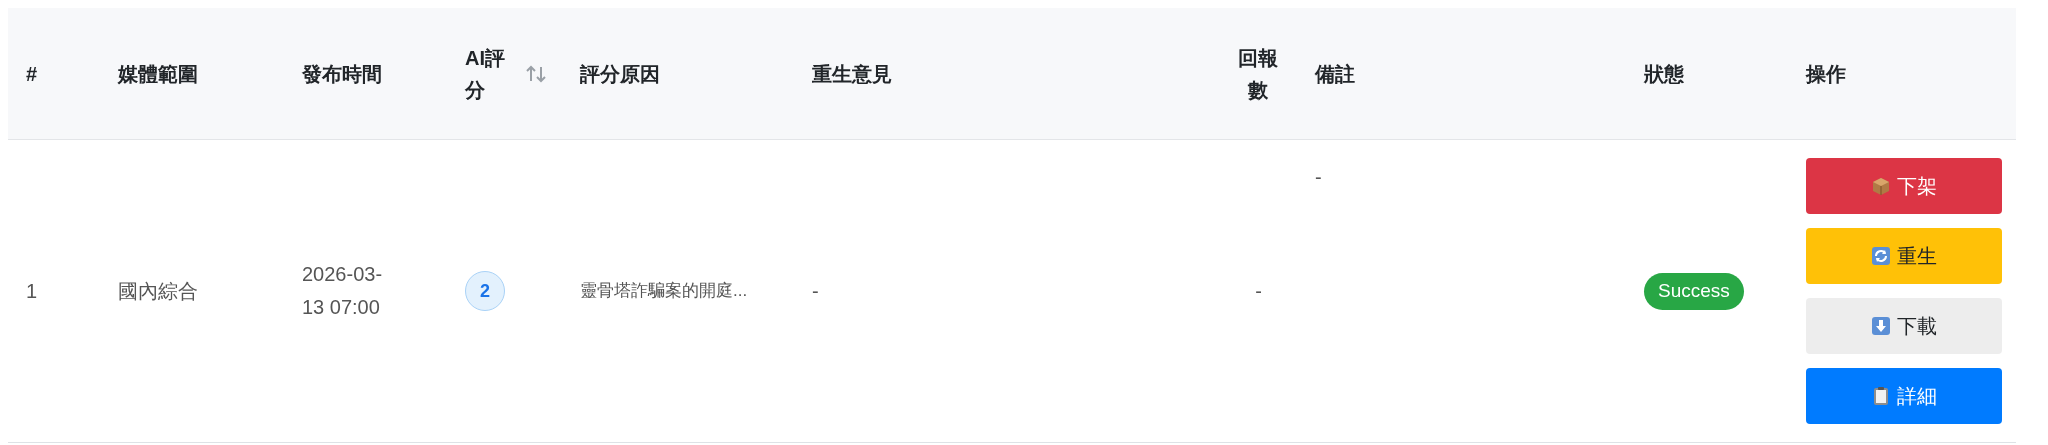  What do you see at coordinates (1904, 326) in the screenshot?
I see `action-button: 下載` at bounding box center [1904, 326].